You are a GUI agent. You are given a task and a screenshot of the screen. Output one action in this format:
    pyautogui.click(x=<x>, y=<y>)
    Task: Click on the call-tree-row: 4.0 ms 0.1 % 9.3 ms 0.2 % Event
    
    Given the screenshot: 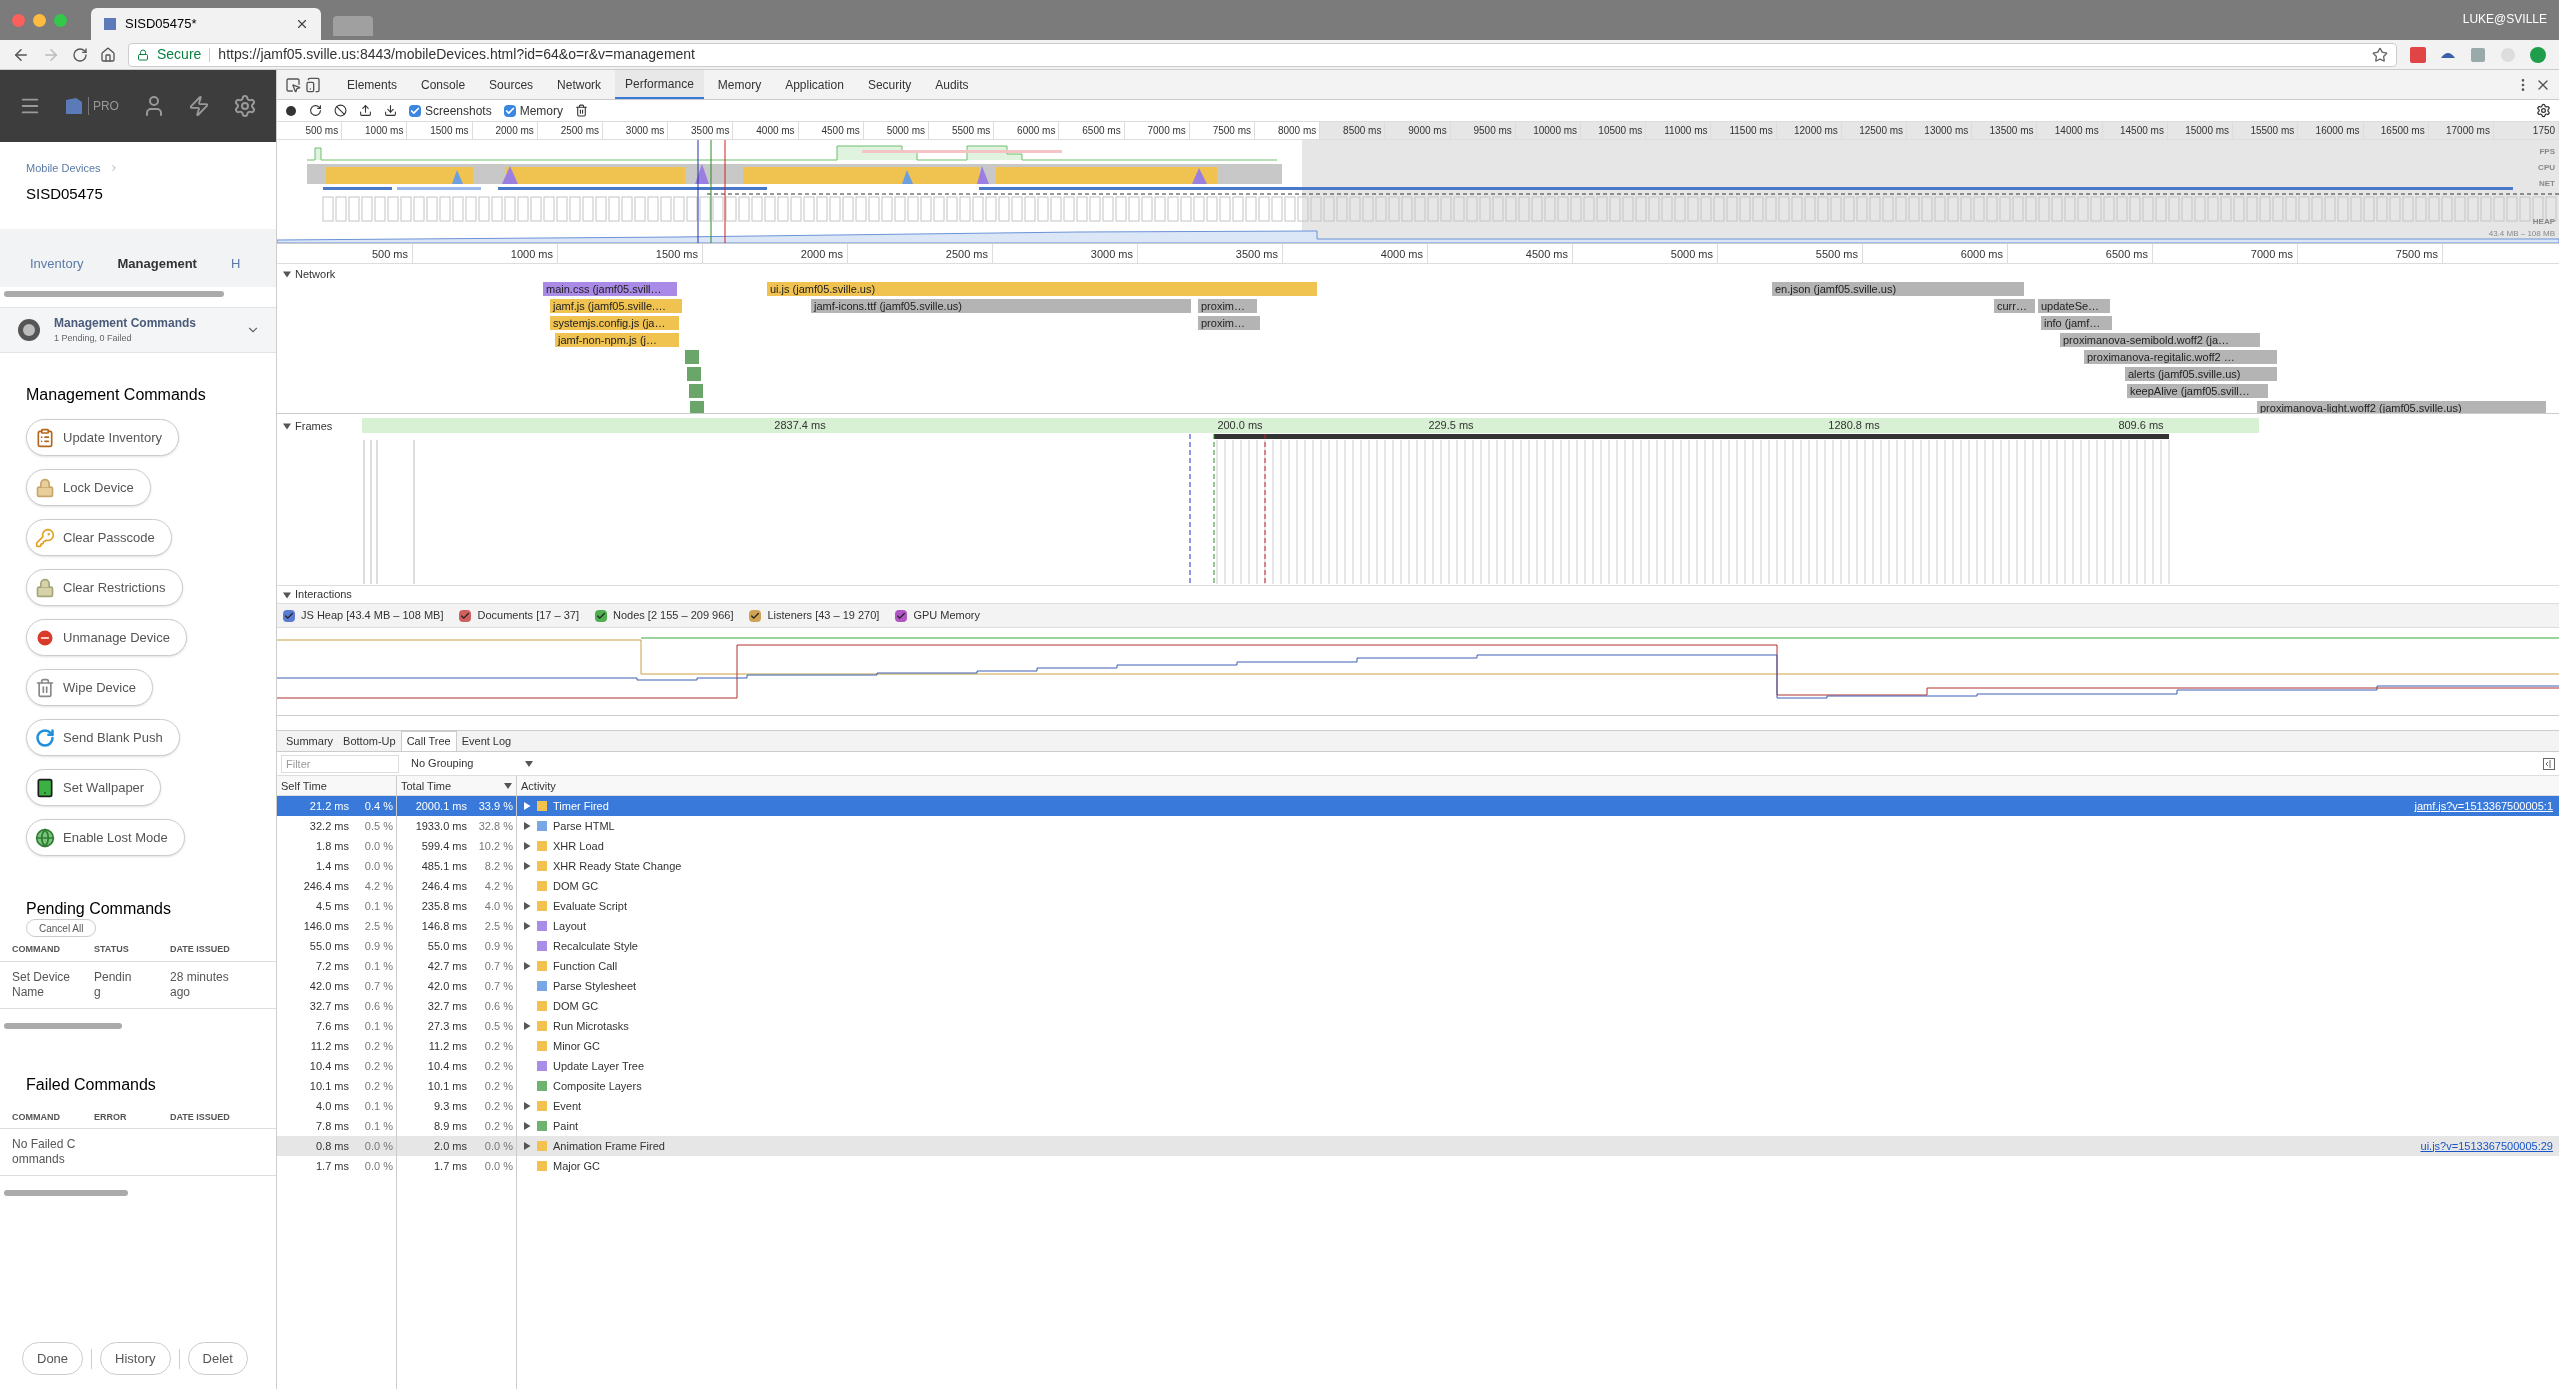 What is the action you would take?
    pyautogui.click(x=1418, y=1106)
    